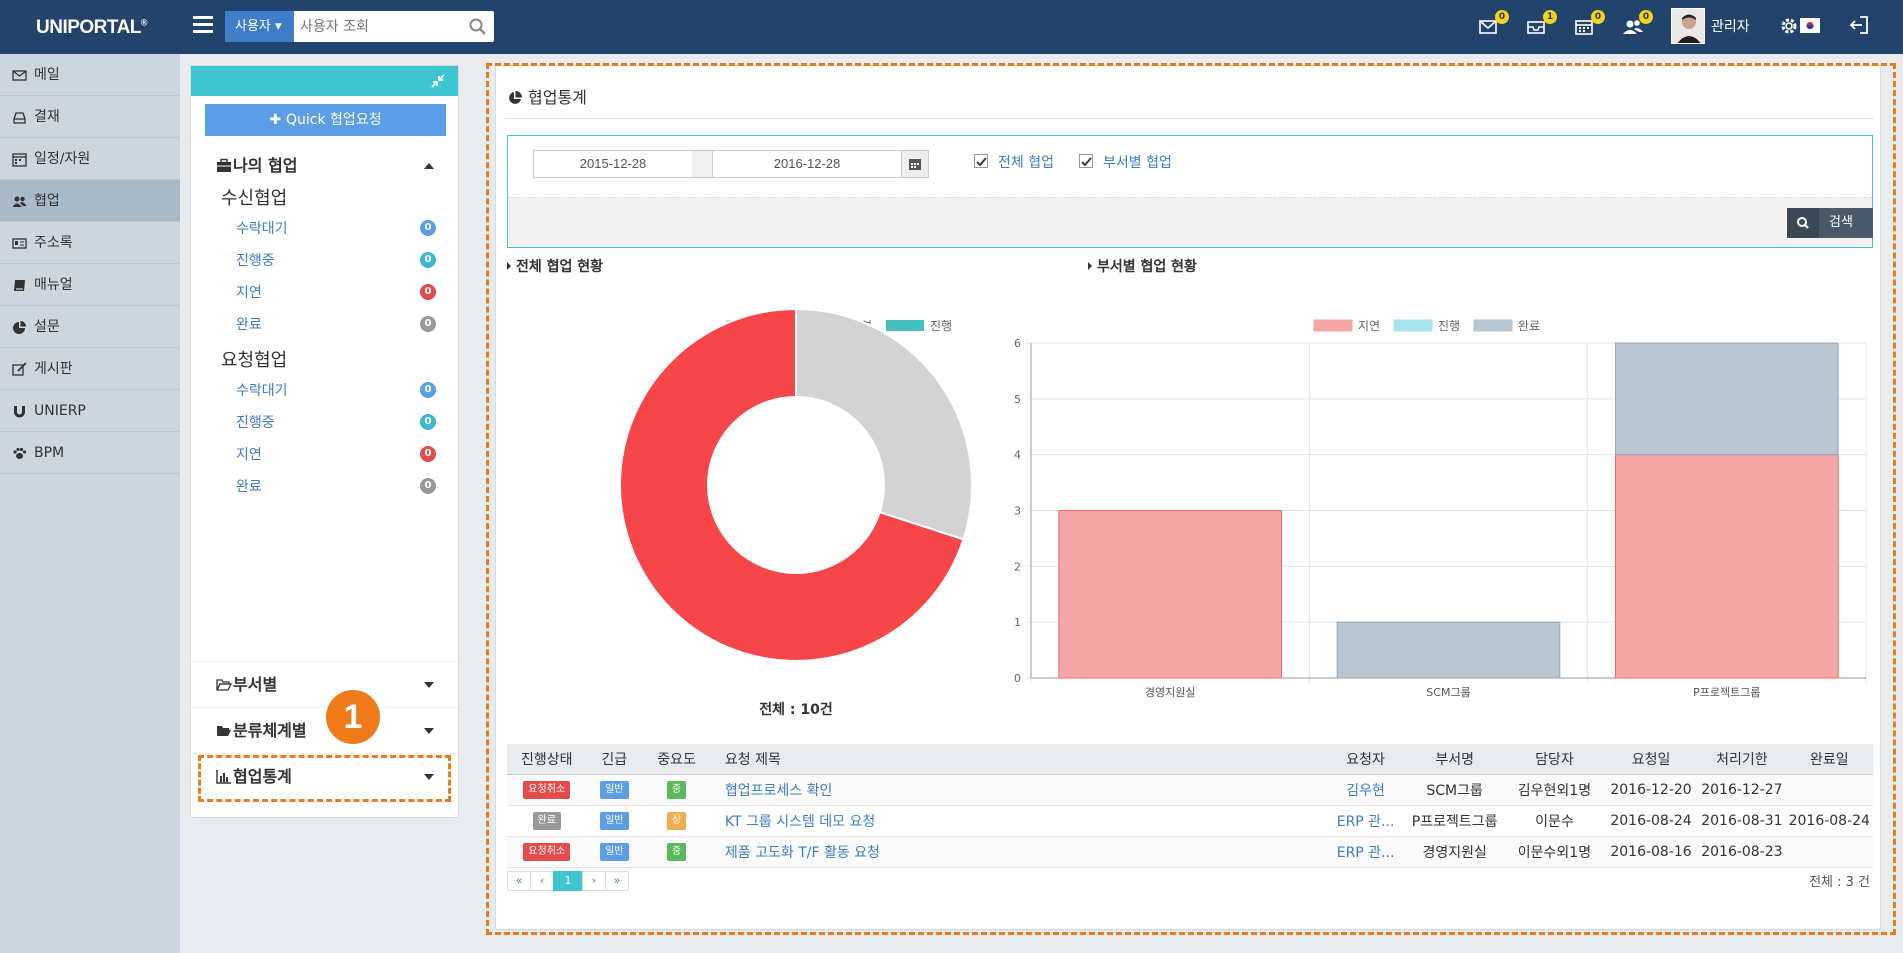  I want to click on section-label: 부서별, so click(255, 684).